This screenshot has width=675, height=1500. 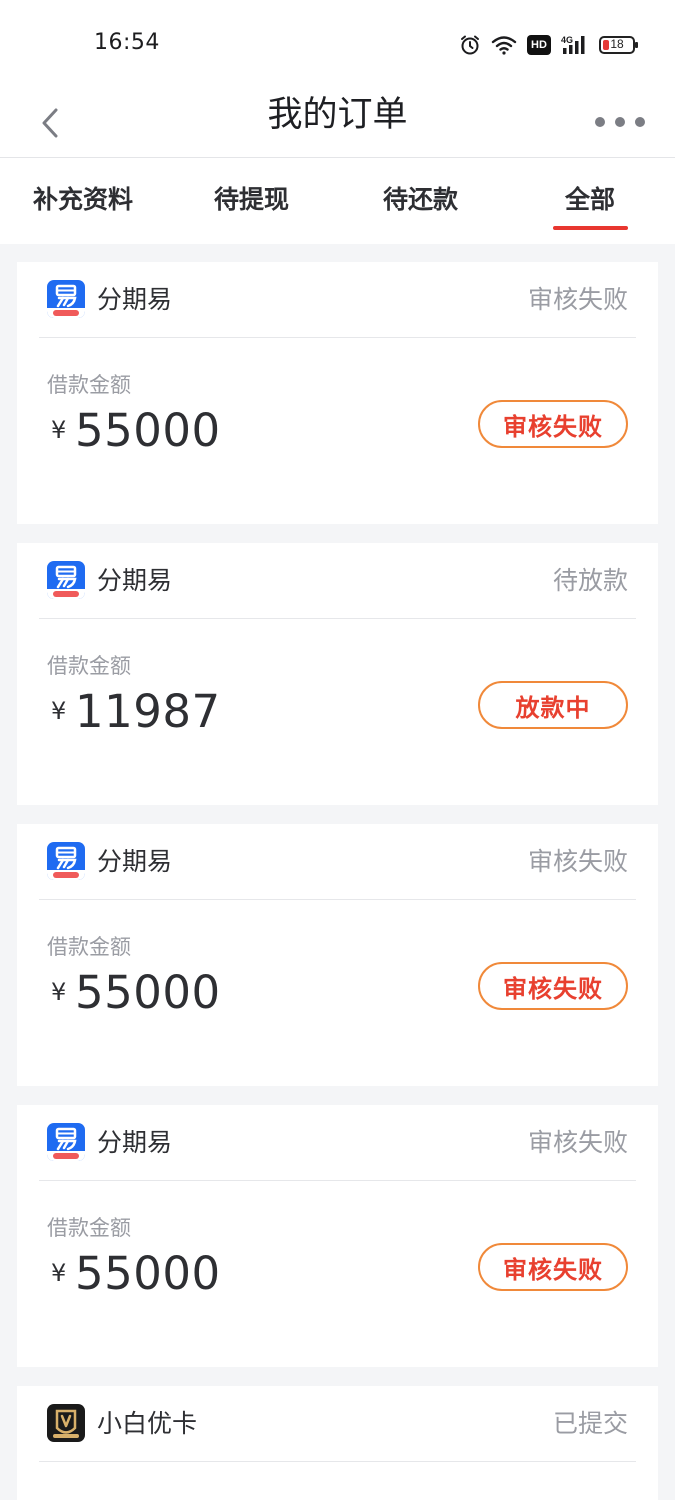 What do you see at coordinates (567, 40) in the screenshot?
I see `svg-text: 4G` at bounding box center [567, 40].